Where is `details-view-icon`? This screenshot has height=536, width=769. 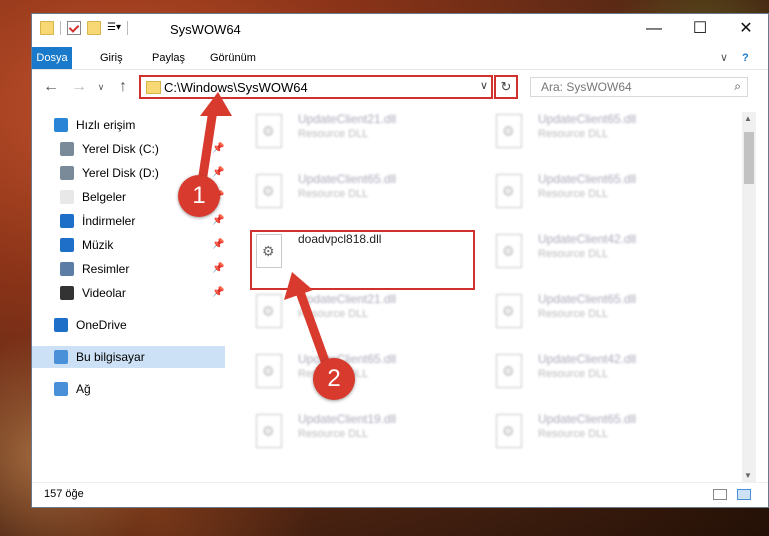 details-view-icon is located at coordinates (720, 494).